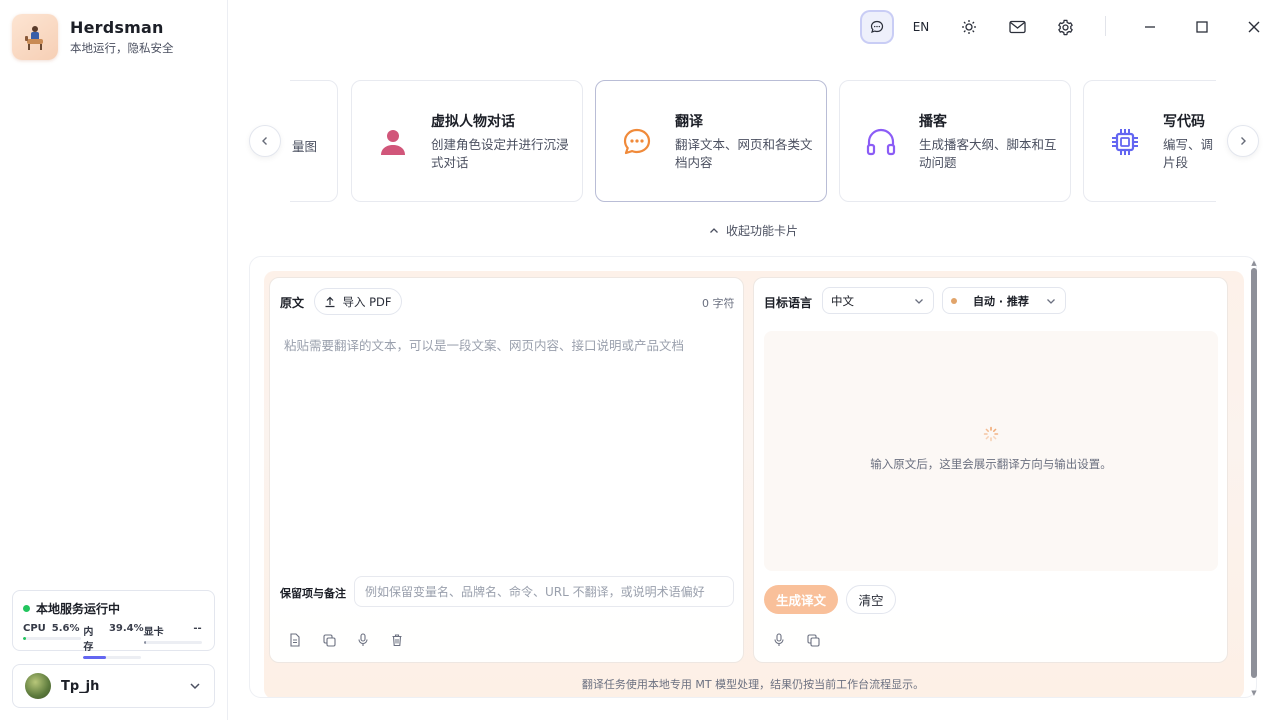  What do you see at coordinates (991, 464) in the screenshot?
I see `empty-state-hint: 输入原文后，这里会展示翻译方向与输出设置。` at bounding box center [991, 464].